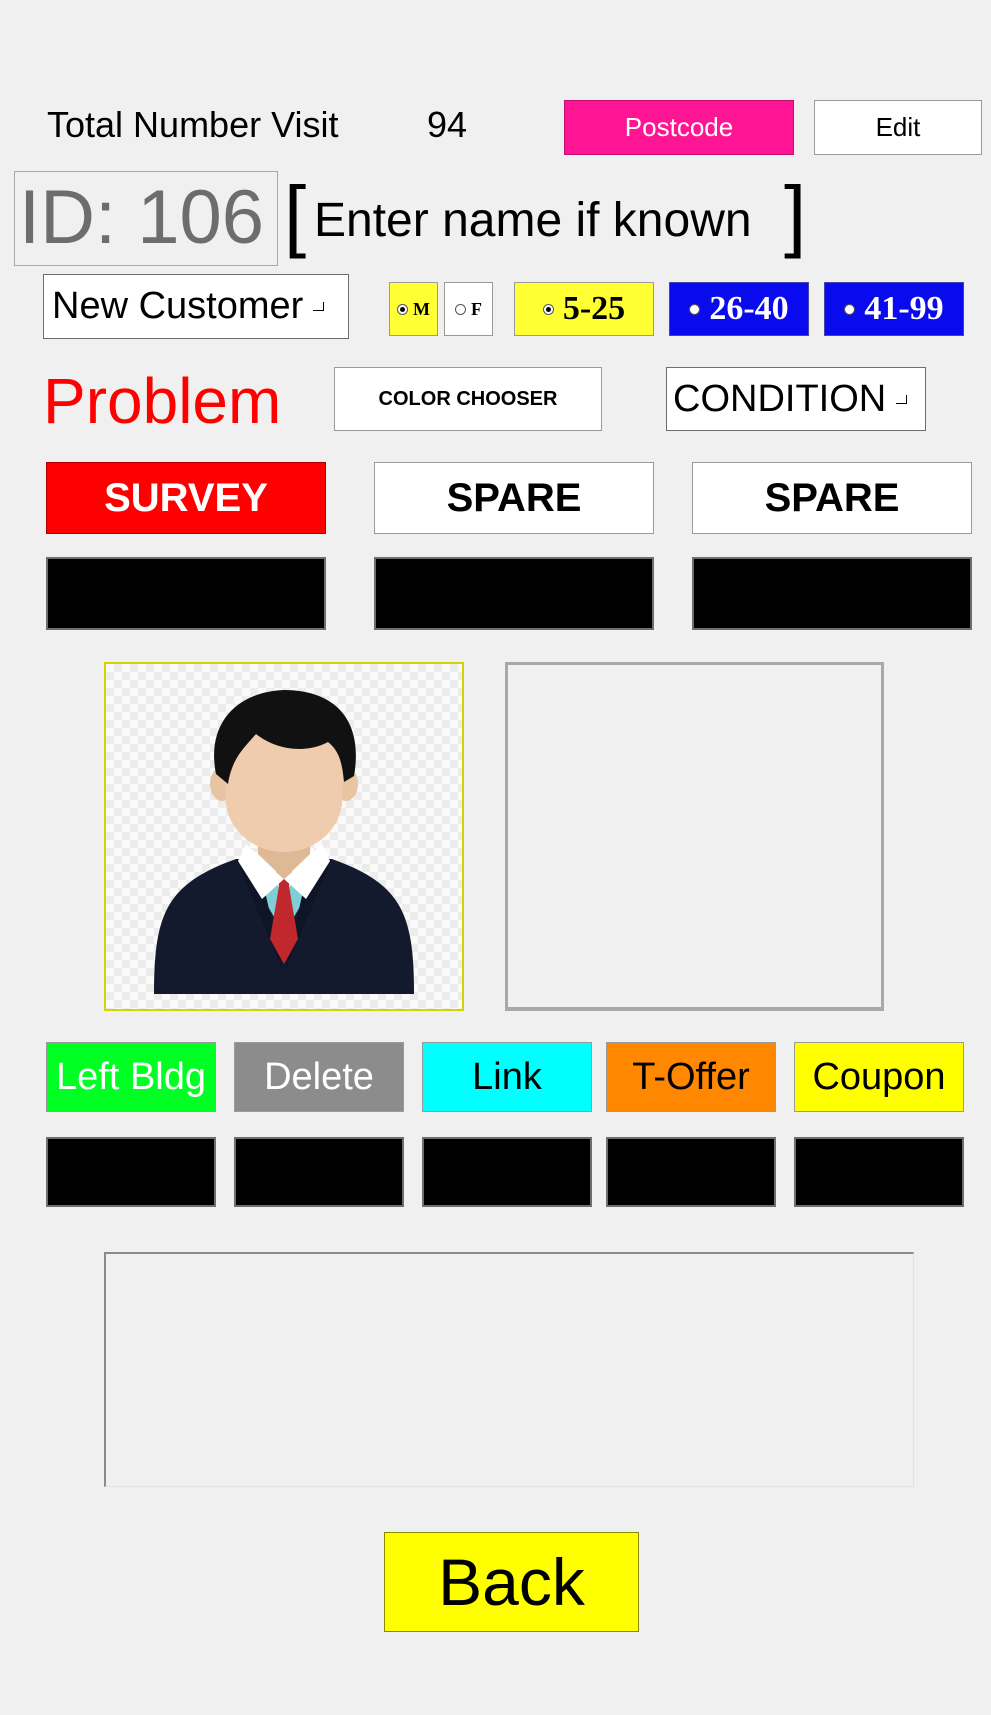 The image size is (991, 1715). Describe the element at coordinates (178, 306) in the screenshot. I see `customer-status-value: New Customer` at that location.